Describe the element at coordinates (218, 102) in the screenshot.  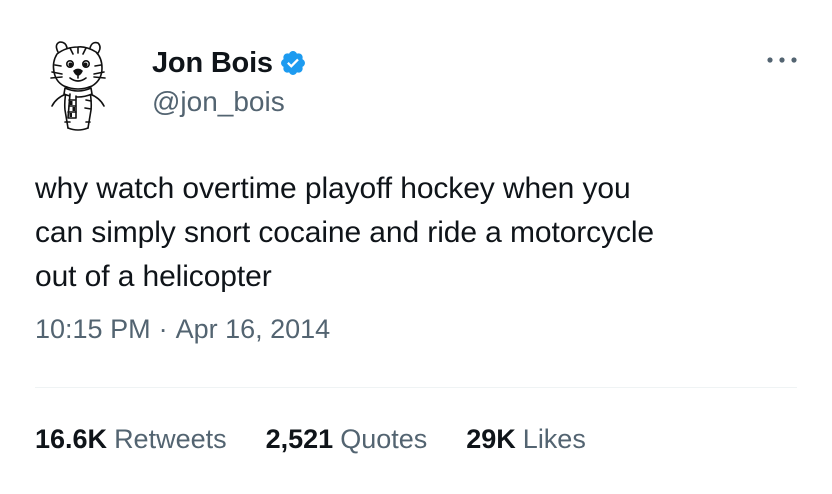
I see `author-handle: @jon_bois` at that location.